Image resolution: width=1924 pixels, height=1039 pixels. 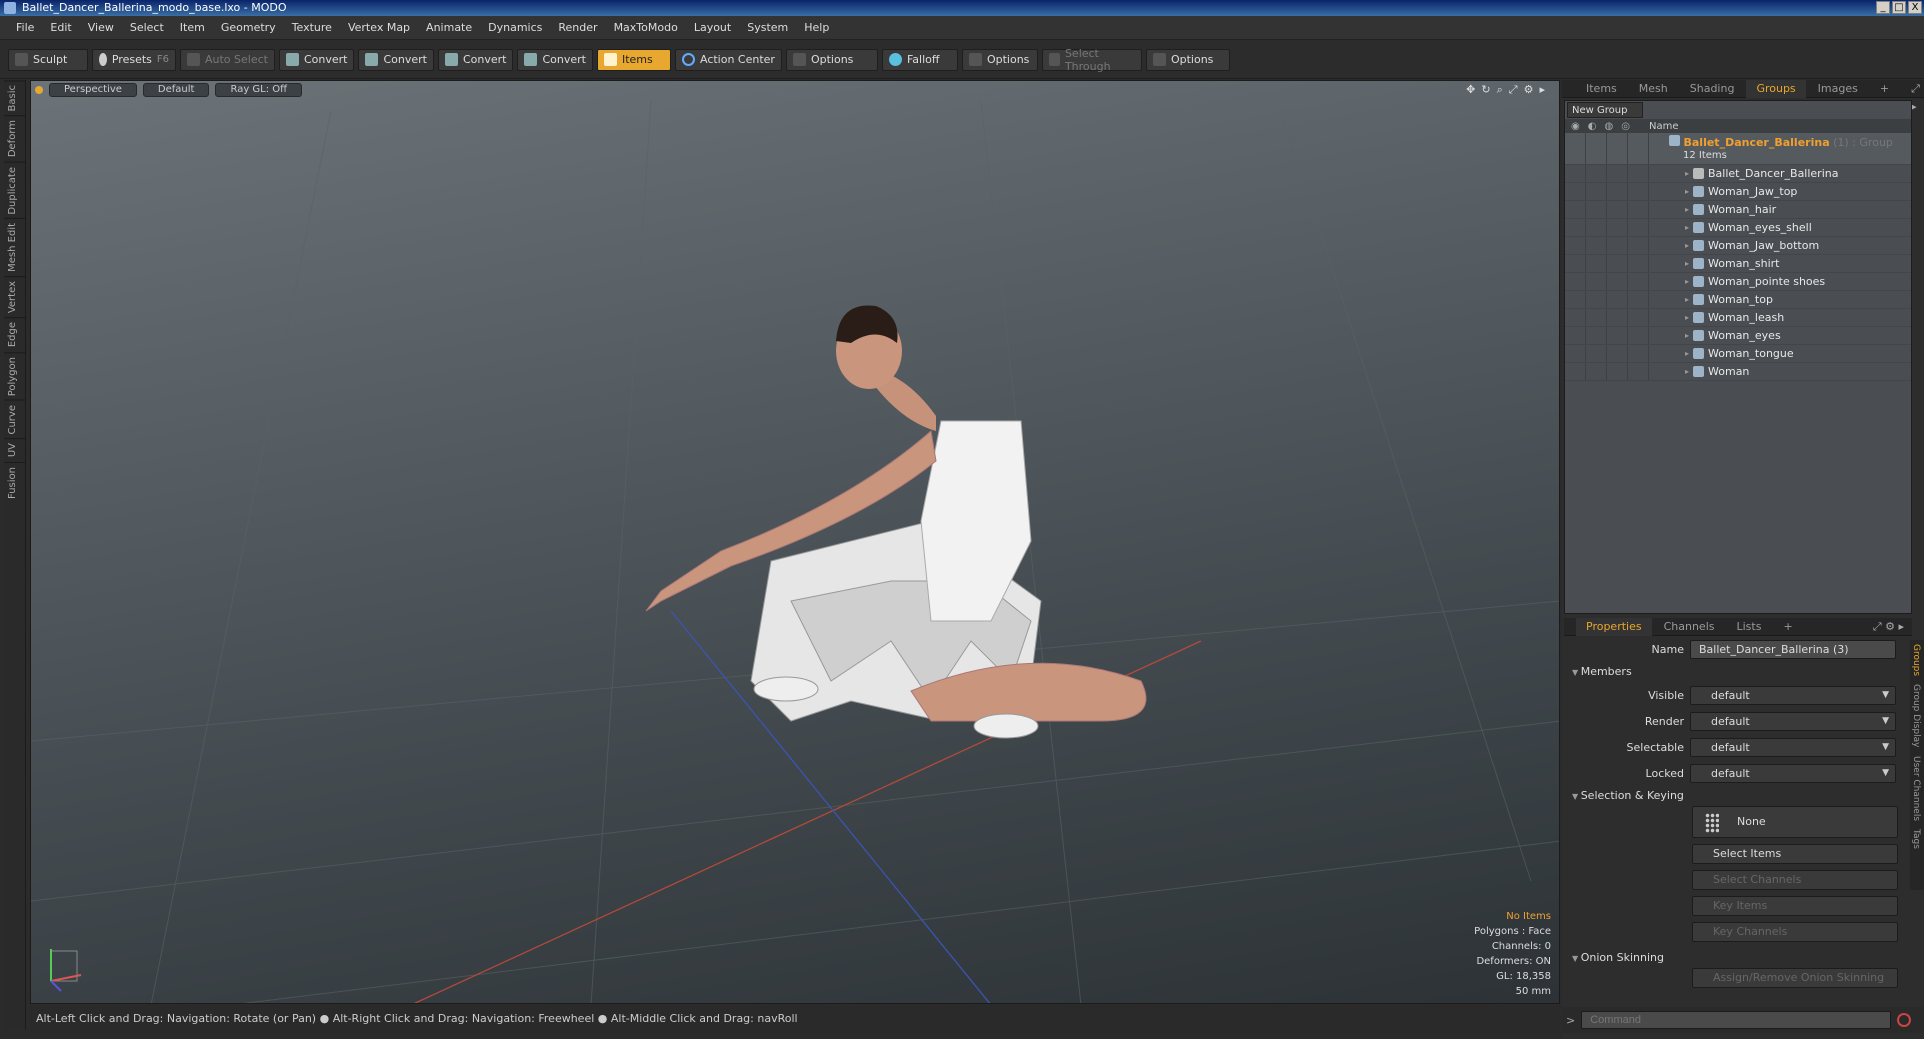 I want to click on tab-edge: Edge, so click(x=15, y=334).